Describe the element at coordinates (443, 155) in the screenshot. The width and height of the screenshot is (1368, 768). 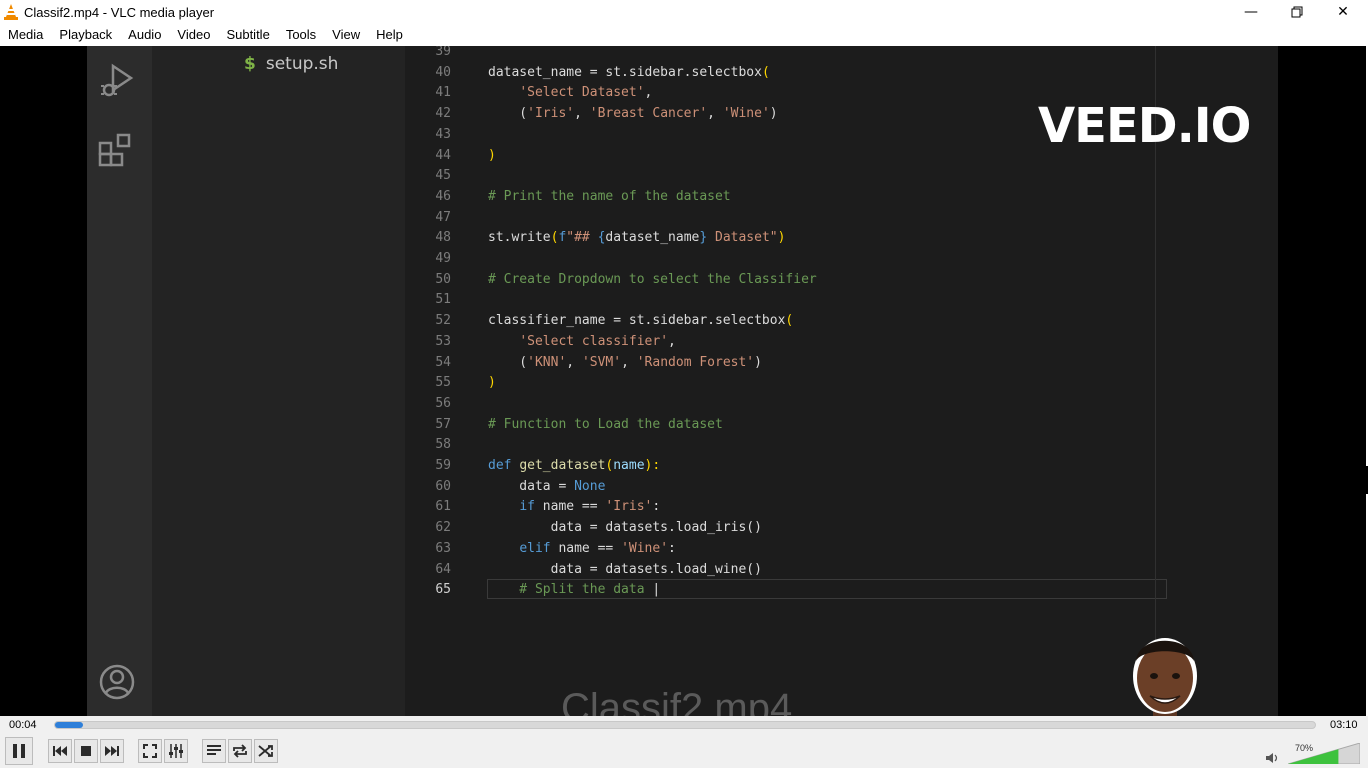
I see `line-number: 44` at that location.